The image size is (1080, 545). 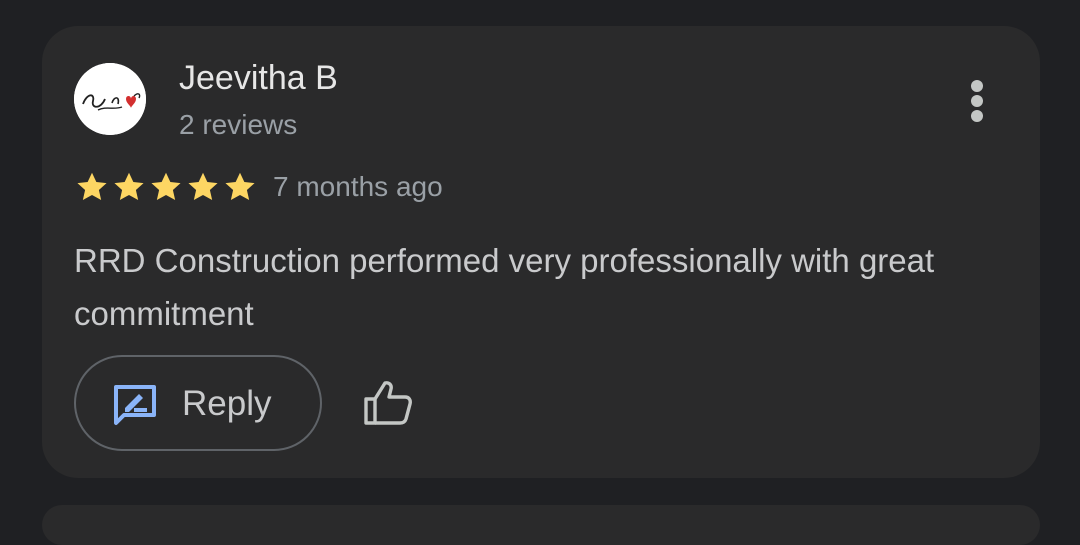 I want to click on avatar, so click(x=110, y=99).